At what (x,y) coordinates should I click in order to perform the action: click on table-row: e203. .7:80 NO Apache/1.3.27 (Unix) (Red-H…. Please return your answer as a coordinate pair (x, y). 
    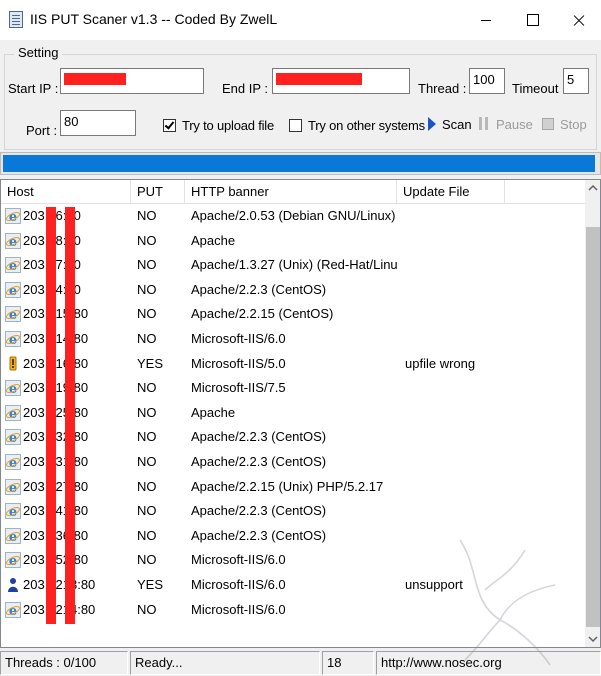
    Looking at the image, I should click on (293, 265).